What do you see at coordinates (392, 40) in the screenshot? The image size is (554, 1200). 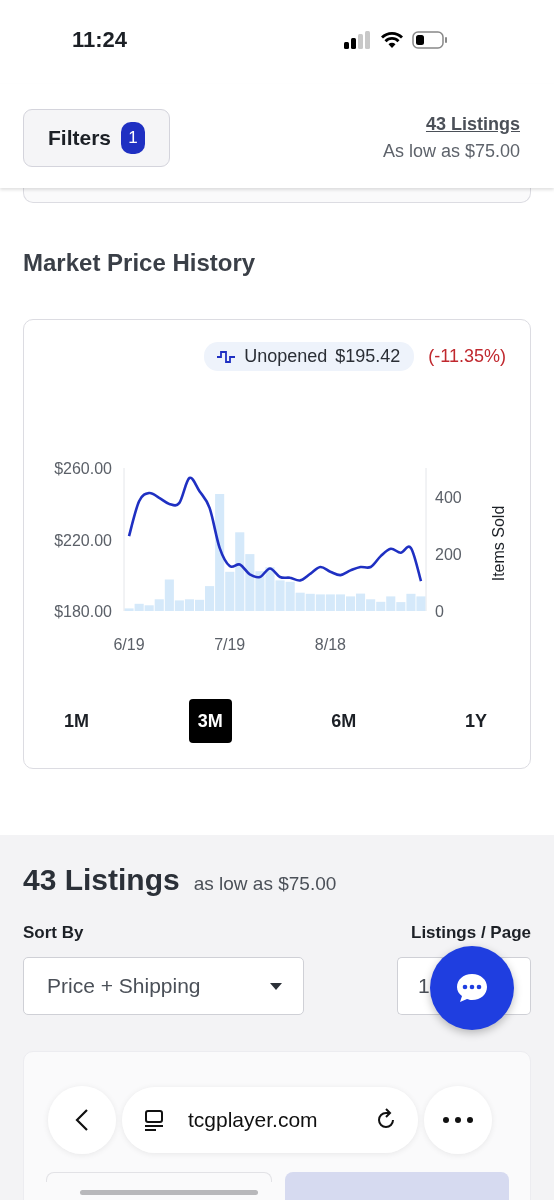 I see `wifi-icon` at bounding box center [392, 40].